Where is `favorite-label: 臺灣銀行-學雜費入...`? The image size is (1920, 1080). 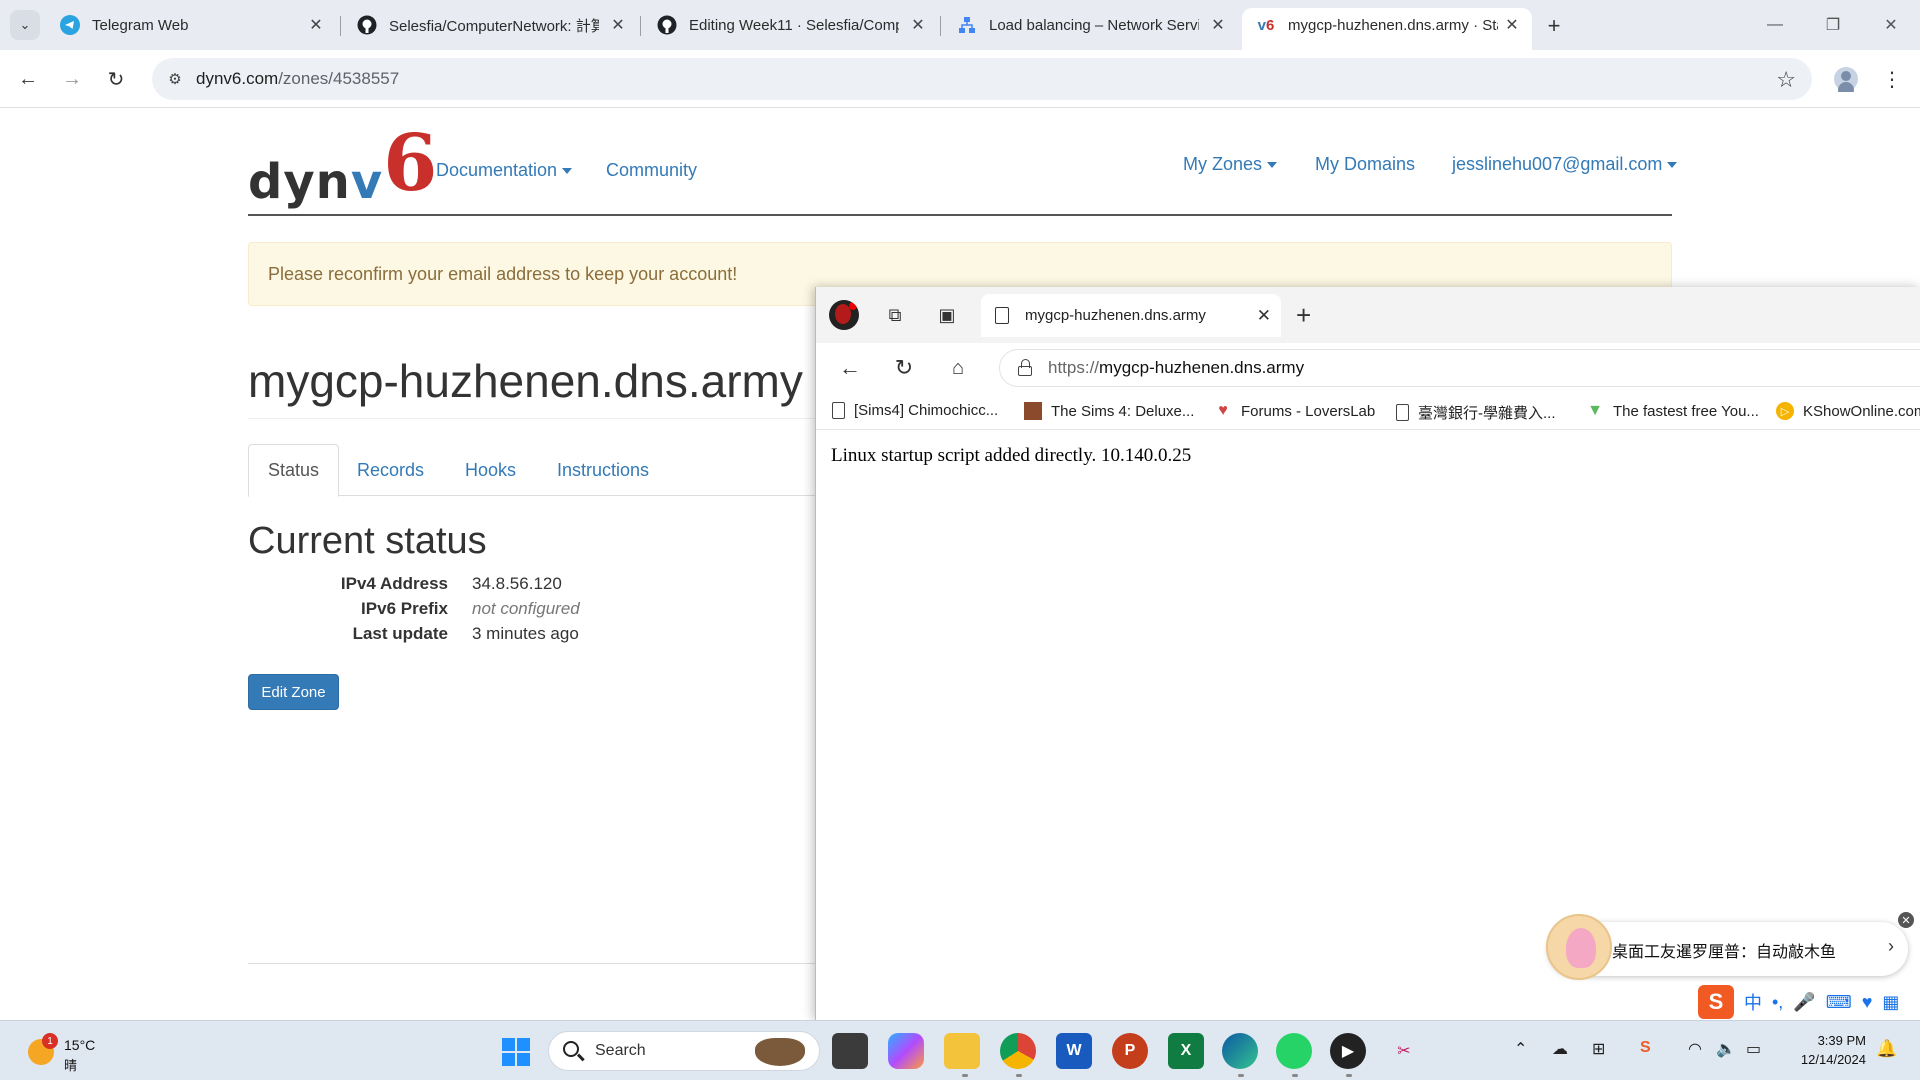
favorite-label: 臺灣銀行-學雜費入... is located at coordinates (1487, 413).